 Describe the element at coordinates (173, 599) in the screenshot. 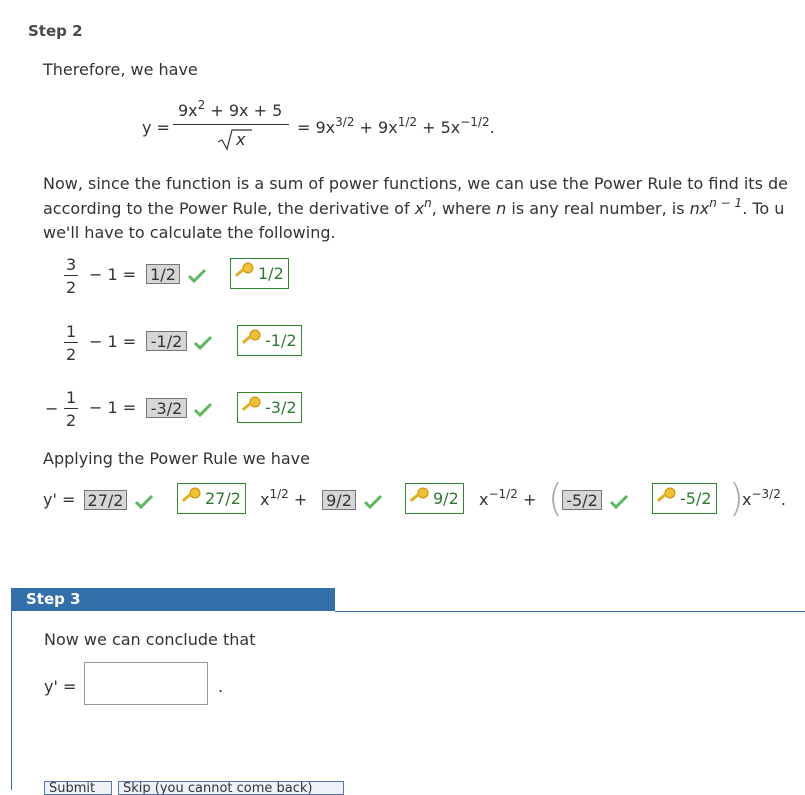

I see `step-3-header: Step 3` at that location.